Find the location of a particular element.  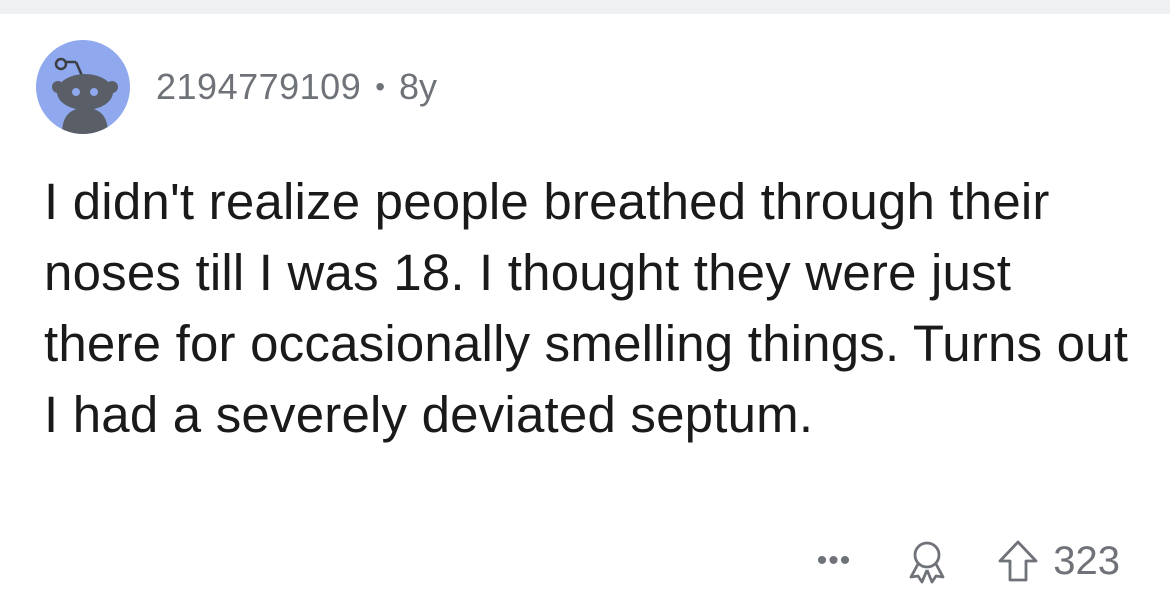

award-icon is located at coordinates (927, 562).